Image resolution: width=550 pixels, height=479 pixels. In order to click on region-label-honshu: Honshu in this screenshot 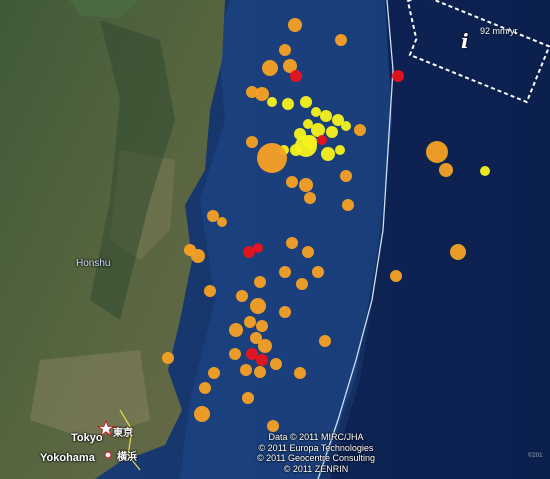, I will do `click(93, 263)`.